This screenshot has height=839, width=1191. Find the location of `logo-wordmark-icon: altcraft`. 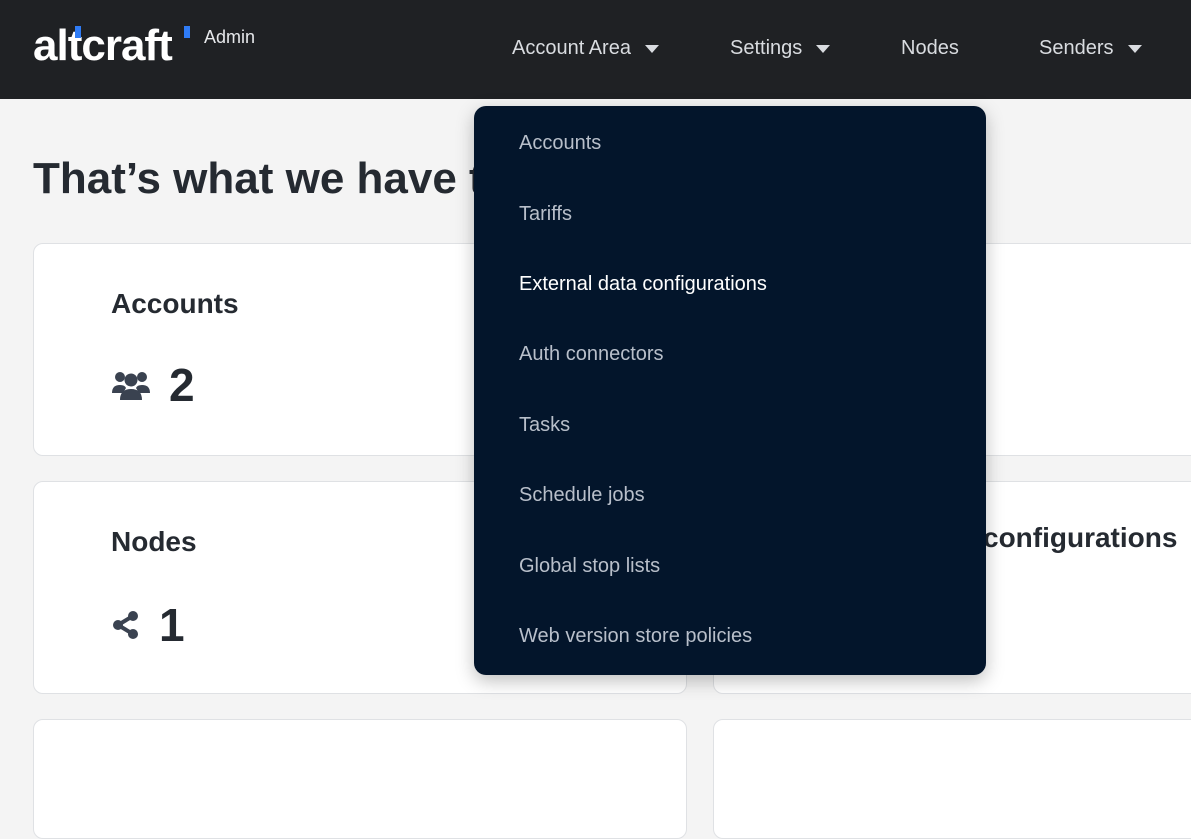

logo-wordmark-icon: altcraft is located at coordinates (111, 43).